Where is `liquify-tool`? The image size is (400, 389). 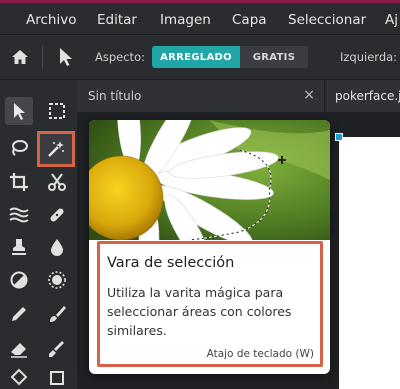
liquify-tool is located at coordinates (19, 215).